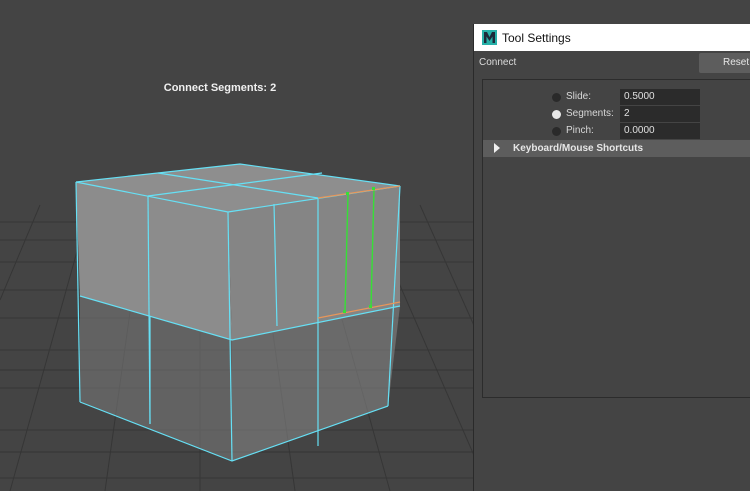 The width and height of the screenshot is (750, 491). What do you see at coordinates (612, 62) in the screenshot?
I see `tool-header-row: Connect Reset T` at bounding box center [612, 62].